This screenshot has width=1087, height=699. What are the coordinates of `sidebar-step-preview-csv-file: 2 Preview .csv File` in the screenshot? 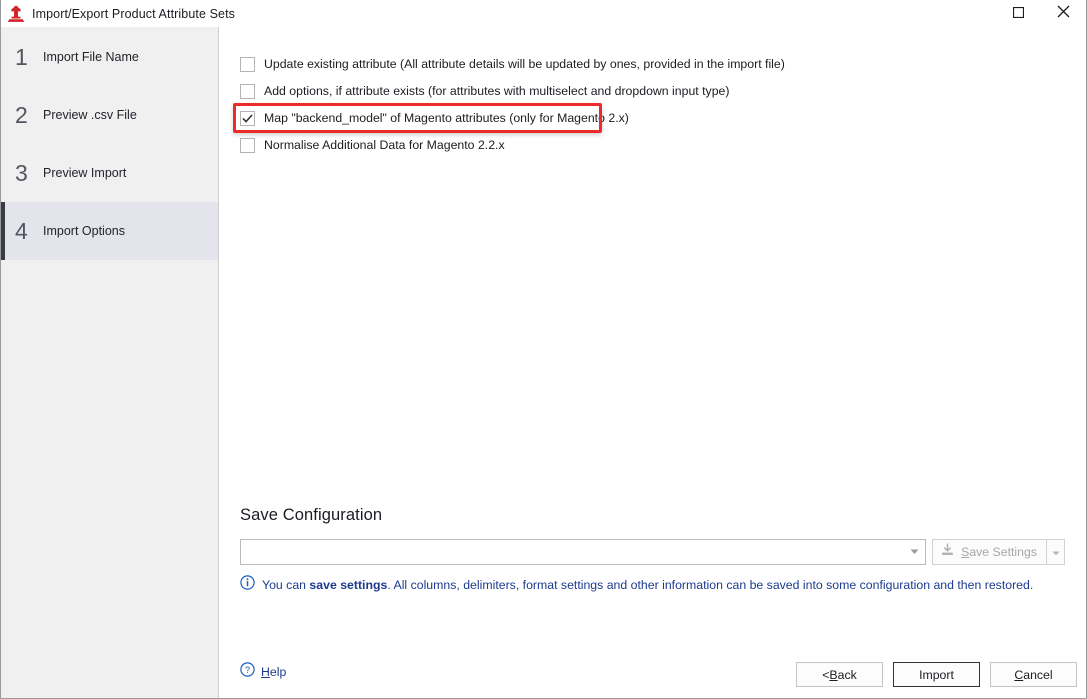 It's located at (109, 115).